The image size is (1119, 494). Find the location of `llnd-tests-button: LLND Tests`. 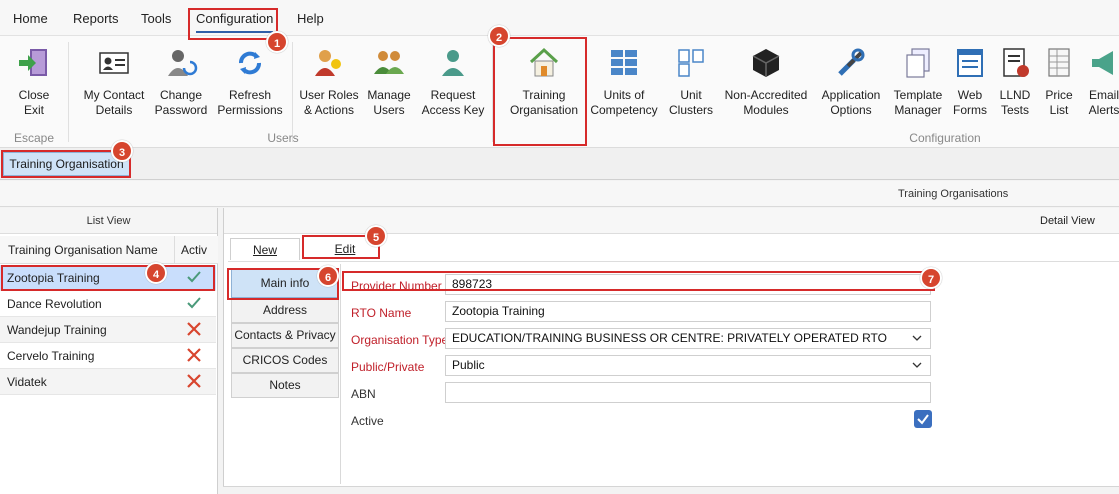

llnd-tests-button: LLND Tests is located at coordinates (1015, 82).